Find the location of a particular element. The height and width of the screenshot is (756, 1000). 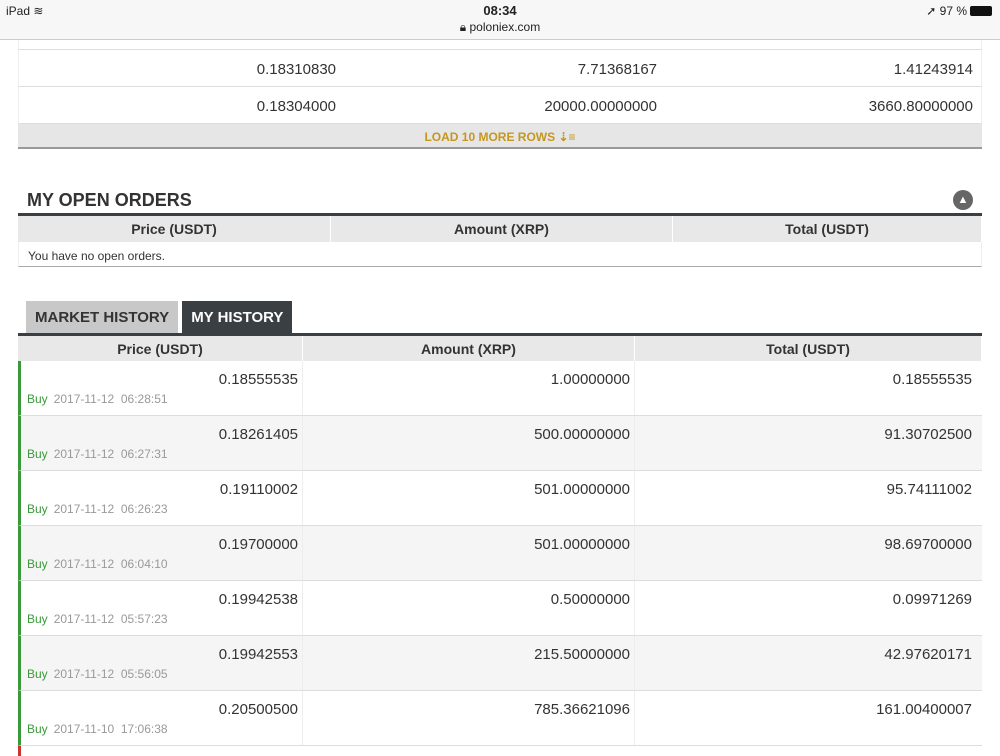

total: 95.74111002 is located at coordinates (929, 489).